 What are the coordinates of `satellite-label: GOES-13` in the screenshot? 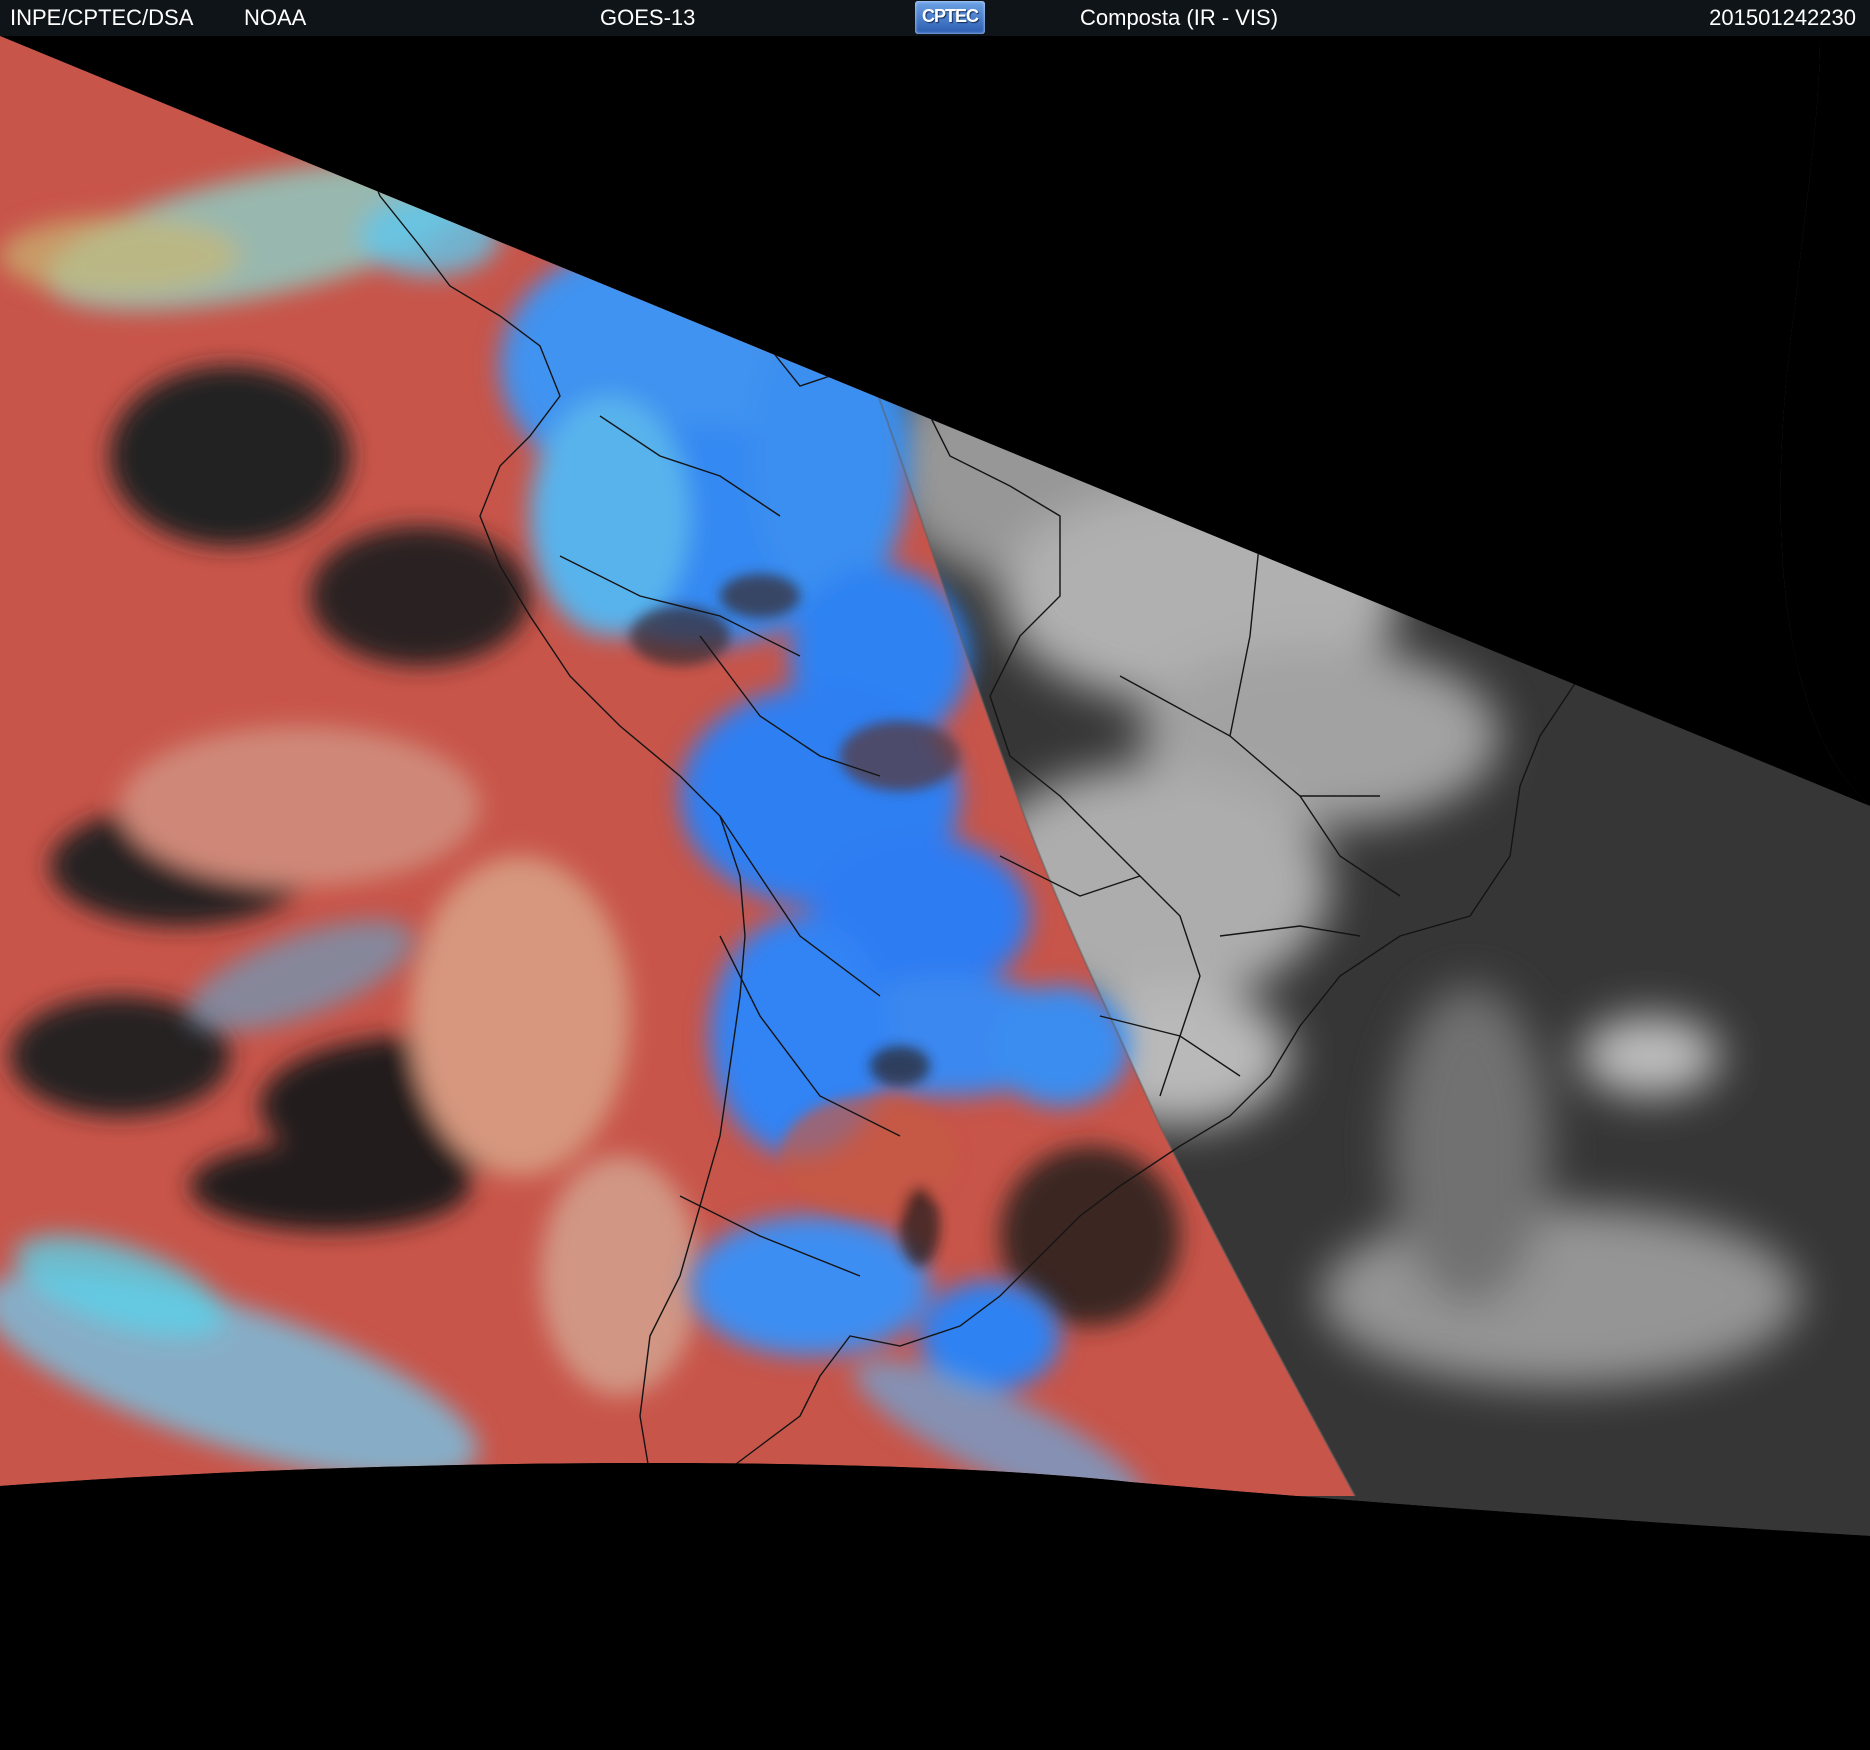 It's located at (648, 17).